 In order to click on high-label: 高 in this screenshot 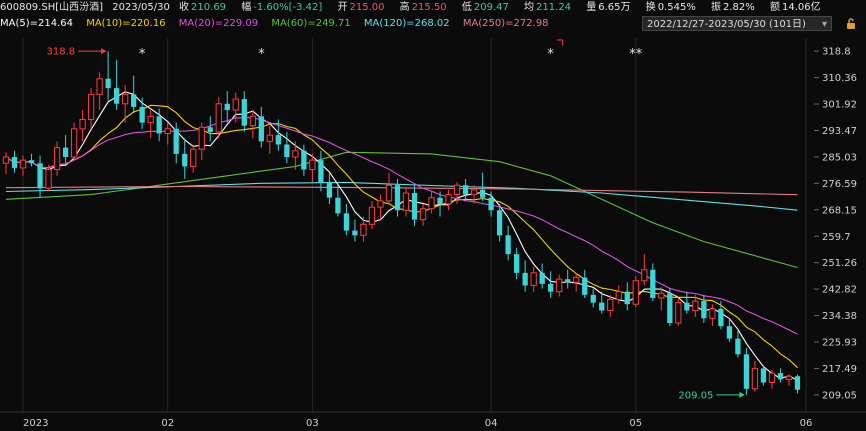, I will do `click(404, 7)`.